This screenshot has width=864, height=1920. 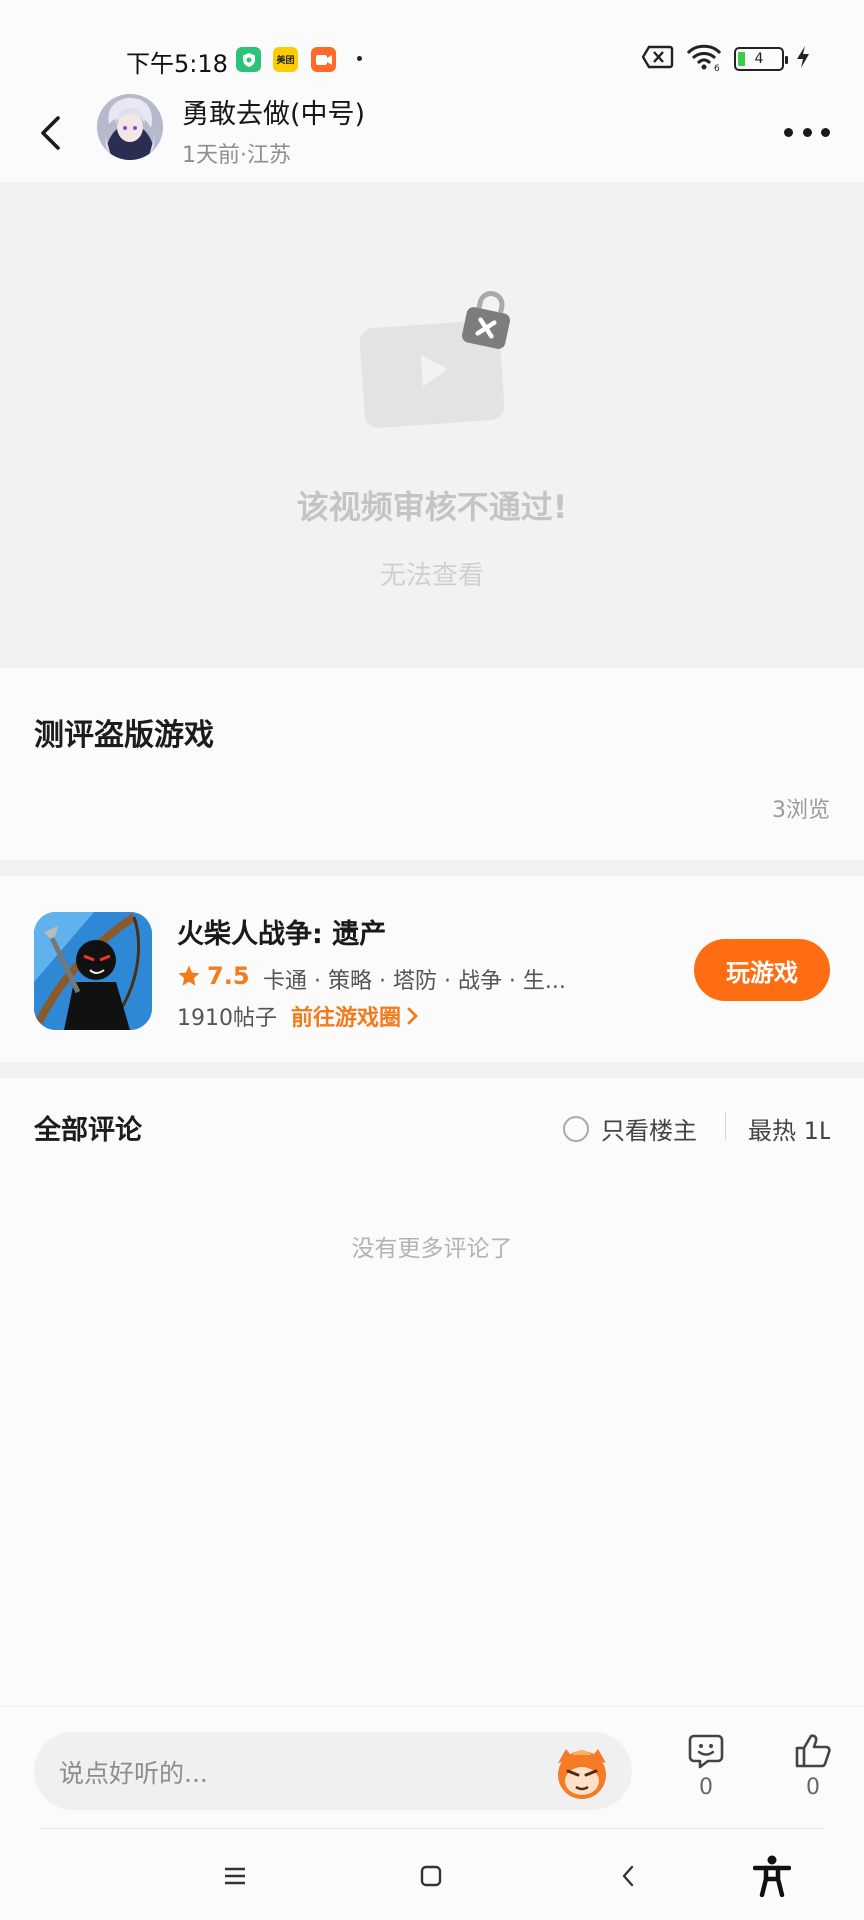 What do you see at coordinates (788, 132) in the screenshot?
I see `more-dots-icon` at bounding box center [788, 132].